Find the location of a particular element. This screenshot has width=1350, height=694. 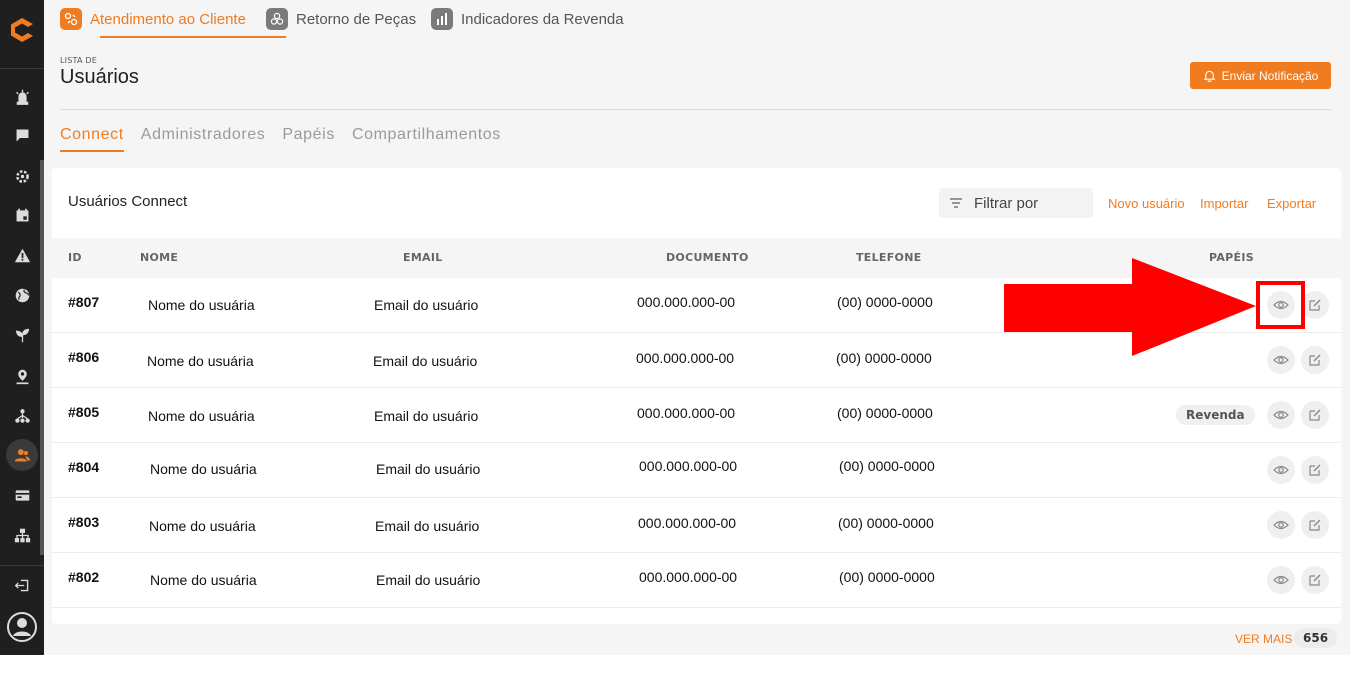

tab-connect: Connect is located at coordinates (92, 139).